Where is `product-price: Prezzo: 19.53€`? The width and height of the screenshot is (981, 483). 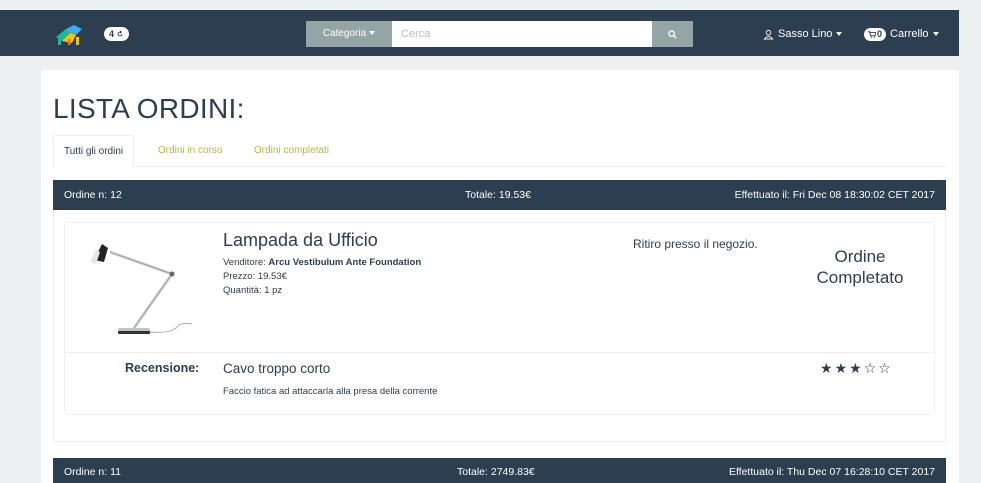 product-price: Prezzo: 19.53€ is located at coordinates (255, 276).